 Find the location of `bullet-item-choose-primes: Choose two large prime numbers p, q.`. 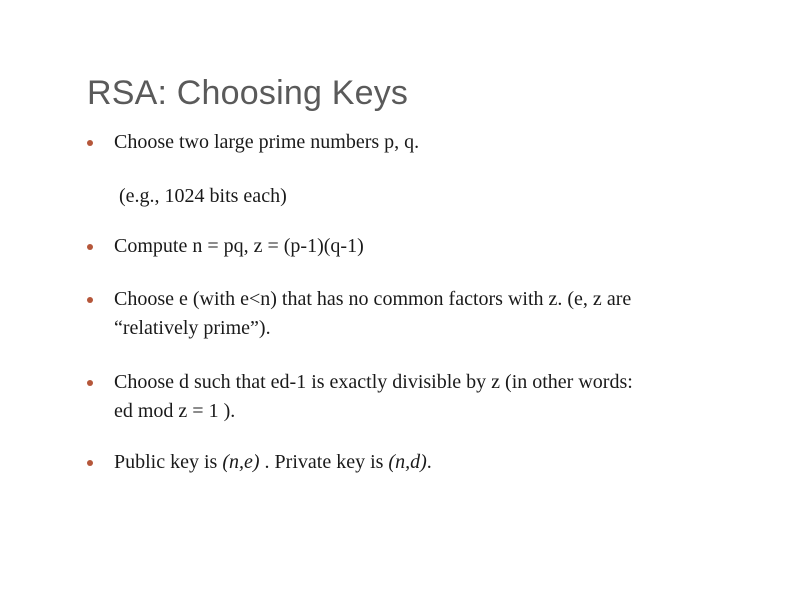

bullet-item-choose-primes: Choose two large prime numbers p, q. is located at coordinates (412, 142).